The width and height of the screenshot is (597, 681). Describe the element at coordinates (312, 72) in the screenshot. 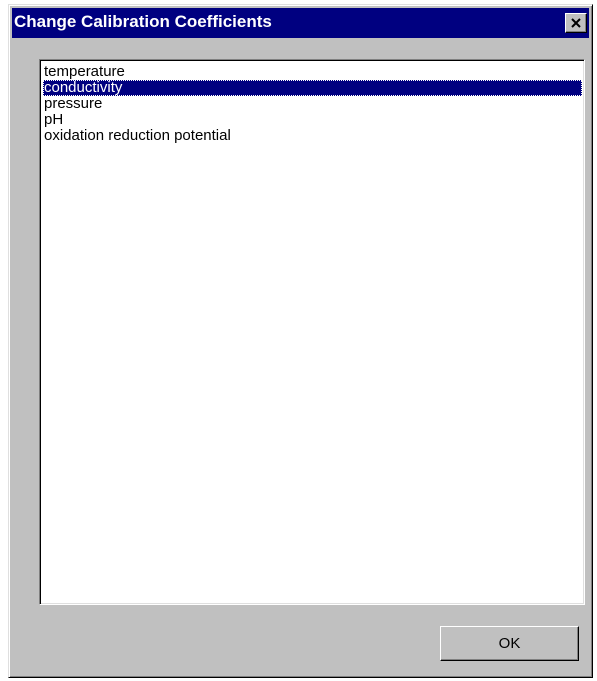

I see `list-item-temperature: temperature` at that location.